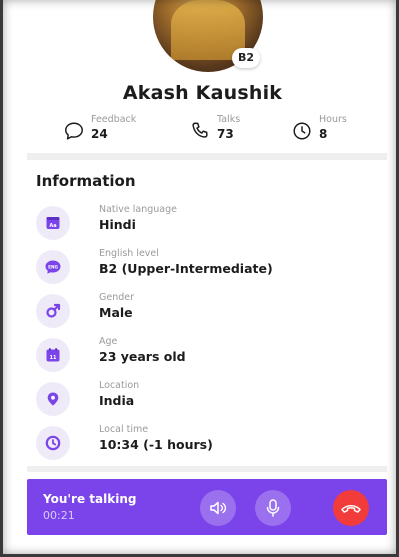  I want to click on stat-label: Feedback, so click(114, 119).